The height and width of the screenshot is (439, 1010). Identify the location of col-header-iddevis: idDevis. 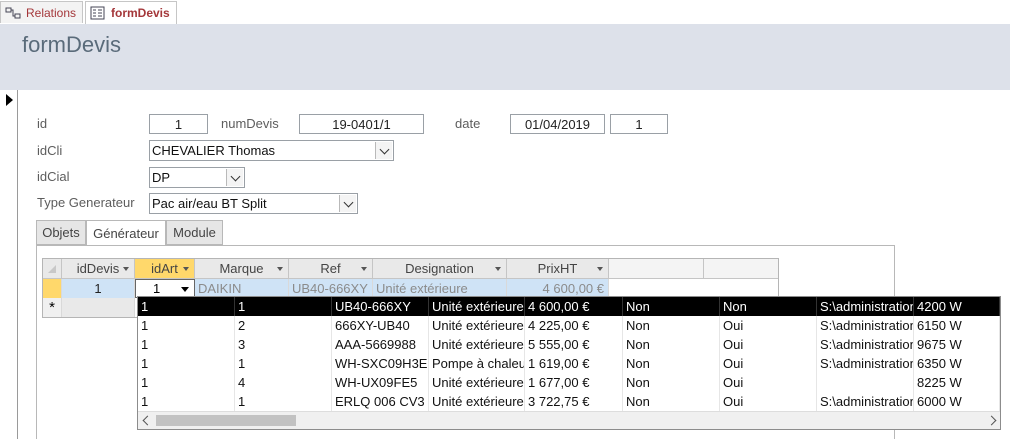
(98, 269).